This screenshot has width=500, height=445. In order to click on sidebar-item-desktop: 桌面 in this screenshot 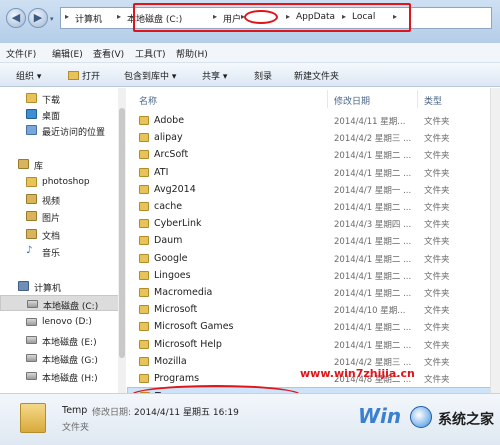, I will do `click(60, 114)`.